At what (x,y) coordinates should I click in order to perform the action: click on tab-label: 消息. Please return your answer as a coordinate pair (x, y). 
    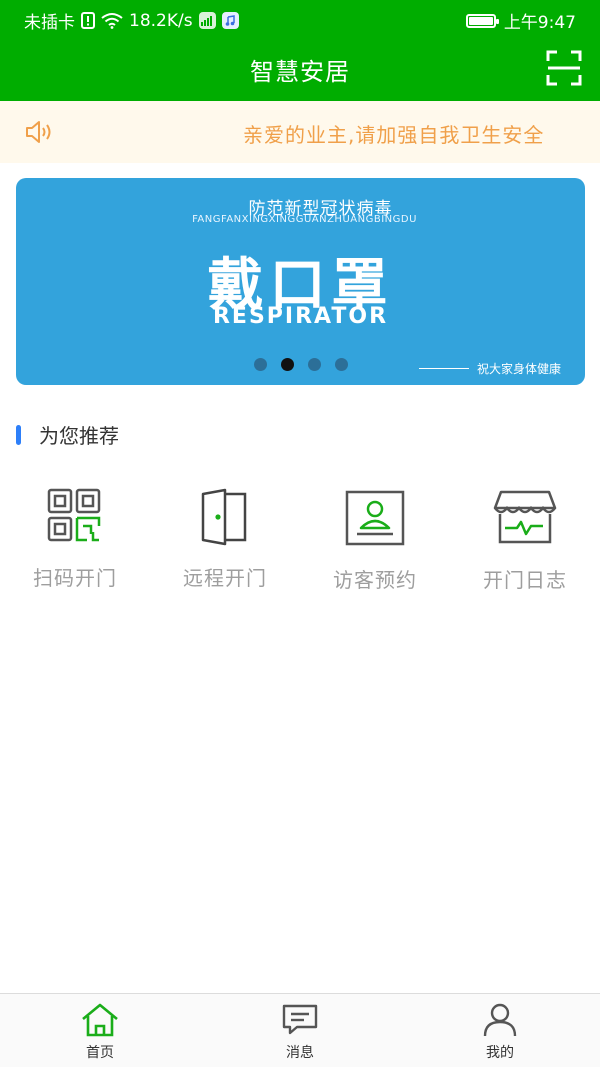
    Looking at the image, I should click on (300, 1053).